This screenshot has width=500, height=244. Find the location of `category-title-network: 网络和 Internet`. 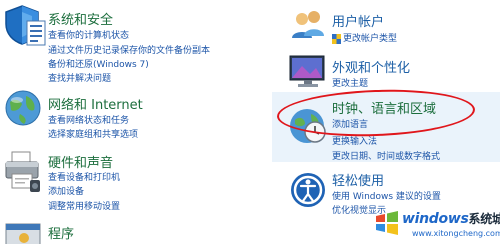

category-title-network: 网络和 Internet is located at coordinates (95, 105).